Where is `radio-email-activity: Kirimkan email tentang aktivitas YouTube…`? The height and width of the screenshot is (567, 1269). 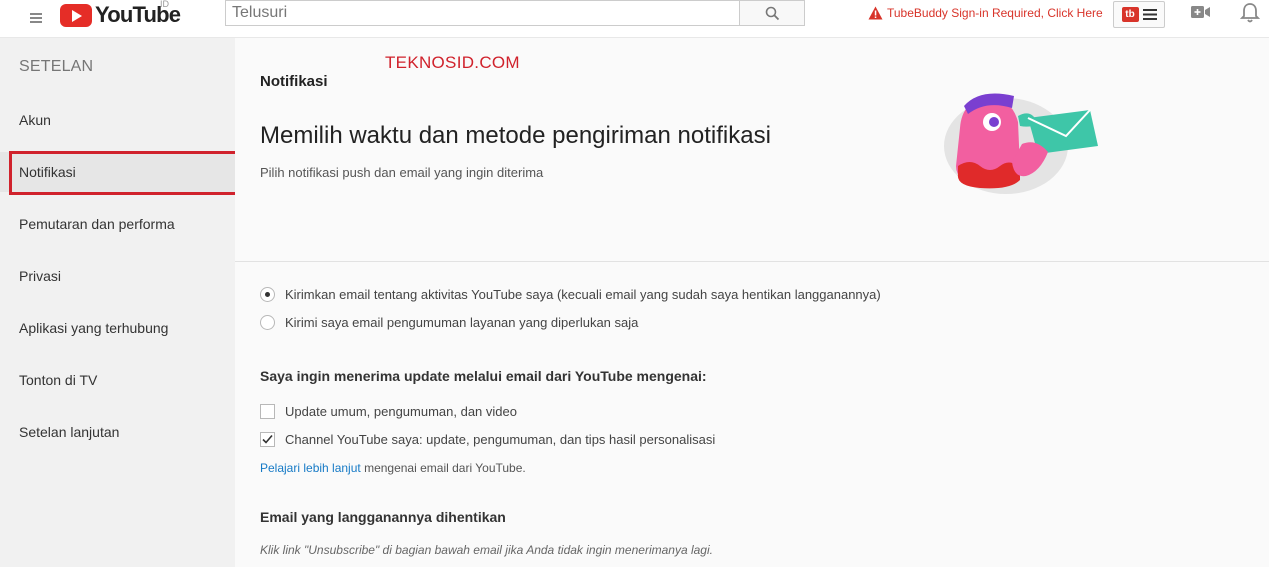 radio-email-activity: Kirimkan email tentang aktivitas YouTube… is located at coordinates (570, 294).